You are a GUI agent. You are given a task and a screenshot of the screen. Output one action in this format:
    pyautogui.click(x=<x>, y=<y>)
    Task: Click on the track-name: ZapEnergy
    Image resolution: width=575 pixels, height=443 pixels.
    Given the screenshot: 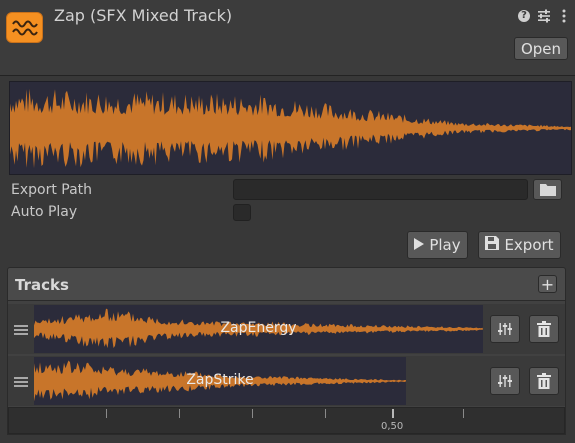 What is the action you would take?
    pyautogui.click(x=258, y=328)
    